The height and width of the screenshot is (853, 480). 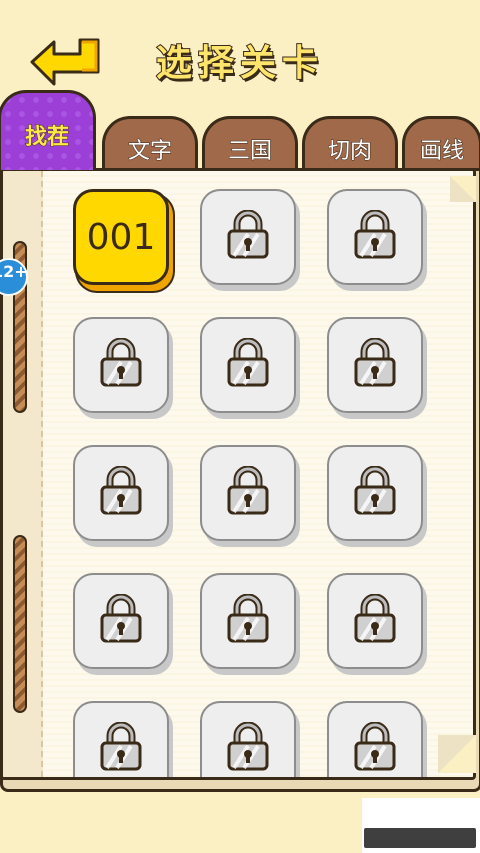 What do you see at coordinates (239, 63) in the screenshot?
I see `page-title: 选择关卡` at bounding box center [239, 63].